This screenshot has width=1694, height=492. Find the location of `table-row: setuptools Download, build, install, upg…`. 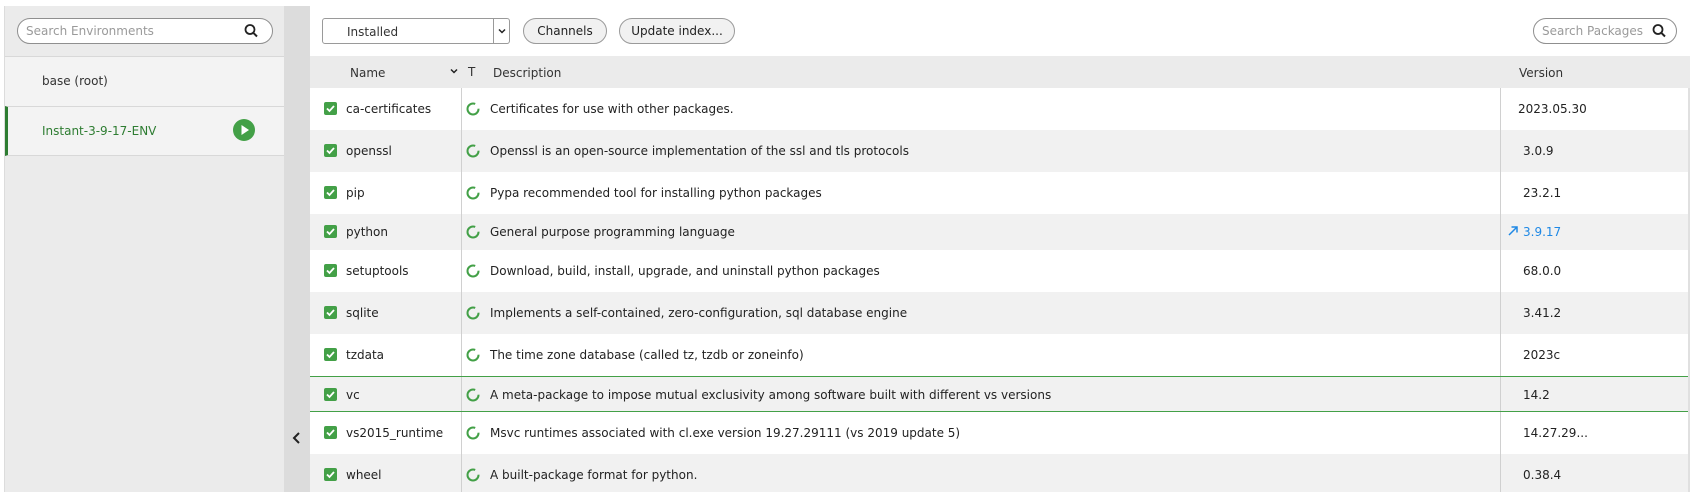

table-row: setuptools Download, build, install, upg… is located at coordinates (1000, 271).